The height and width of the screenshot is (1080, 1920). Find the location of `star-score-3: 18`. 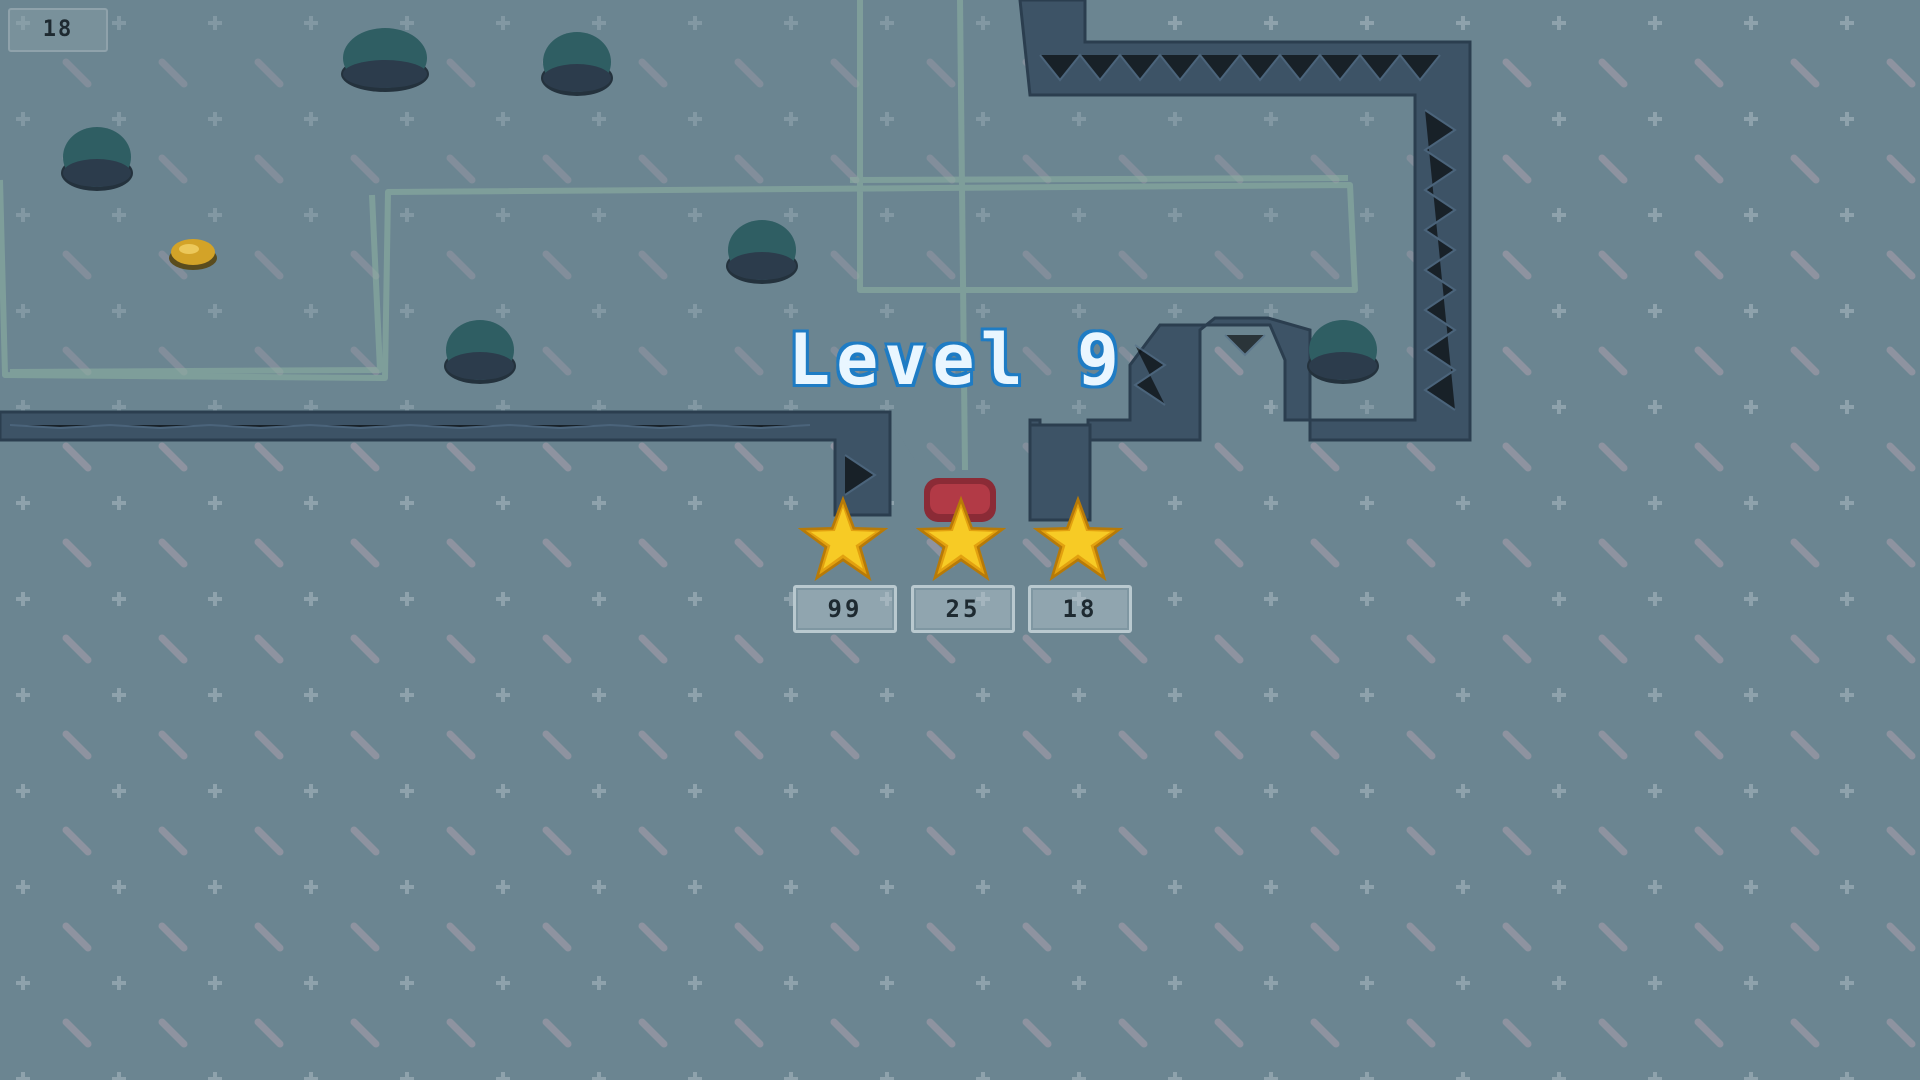

star-score-3: 18 is located at coordinates (1080, 609).